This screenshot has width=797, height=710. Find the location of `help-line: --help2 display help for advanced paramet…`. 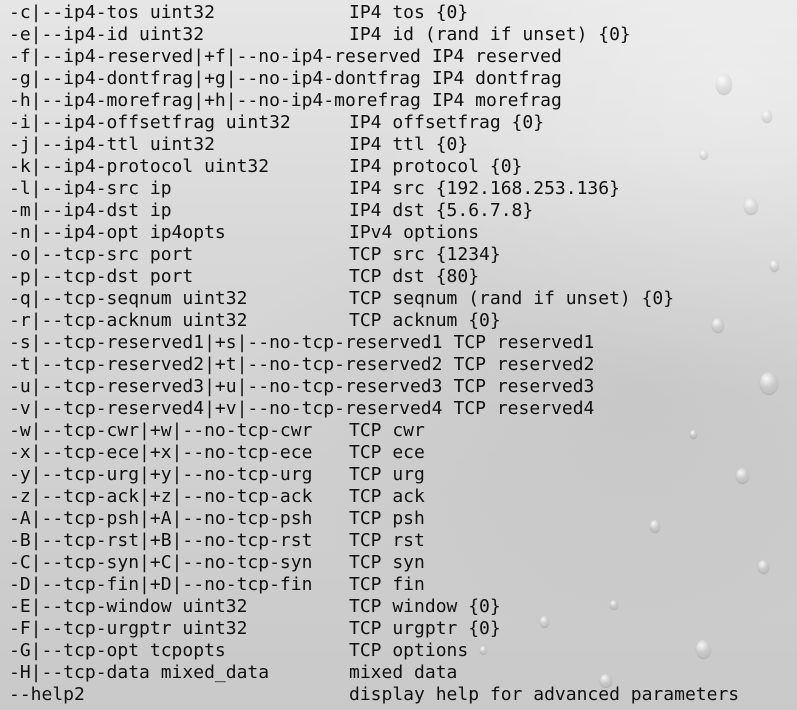

help-line: --help2 display help for advanced paramet… is located at coordinates (374, 695).